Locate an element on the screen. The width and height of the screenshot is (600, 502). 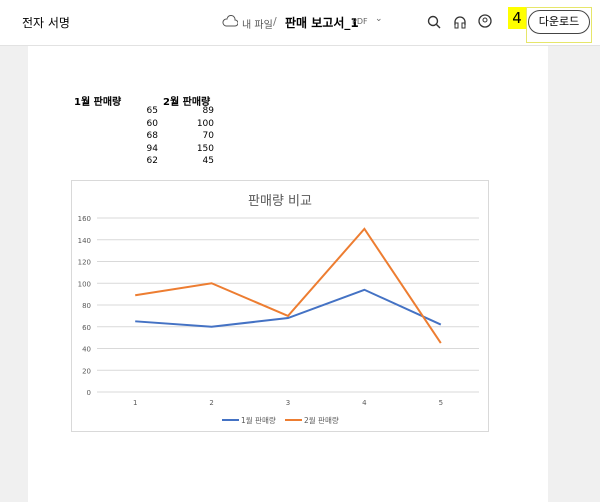
y-tick-label: 80 is located at coordinates (86, 306).